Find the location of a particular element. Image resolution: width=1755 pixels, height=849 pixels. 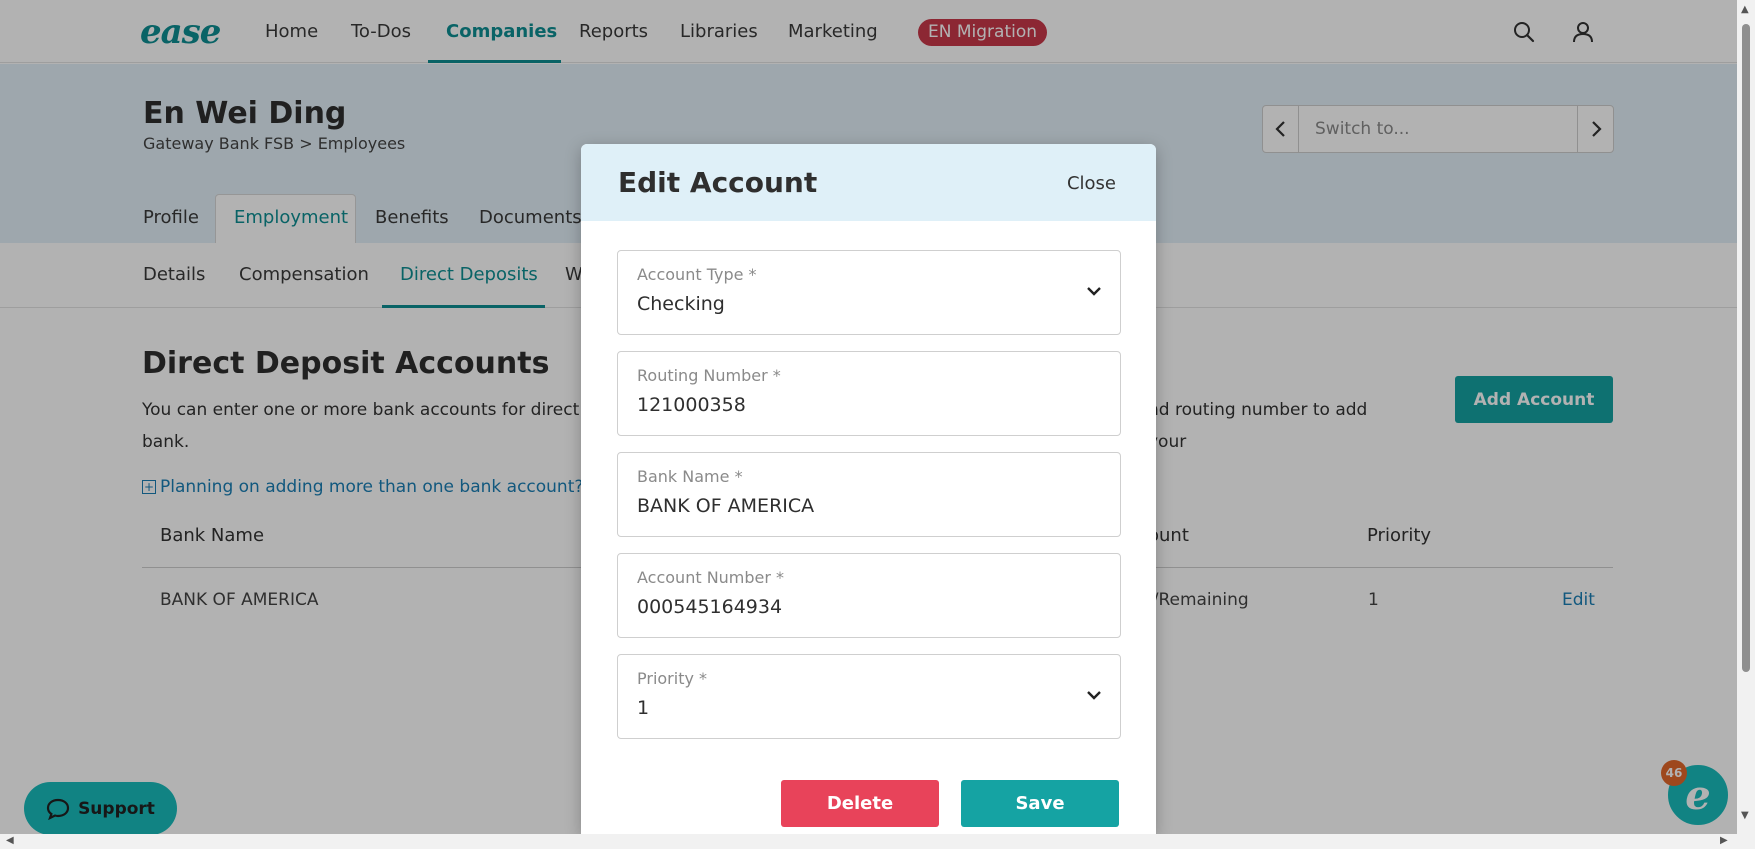

bank-name-field: Bank Name * BANK OF AMERICA is located at coordinates (869, 494).